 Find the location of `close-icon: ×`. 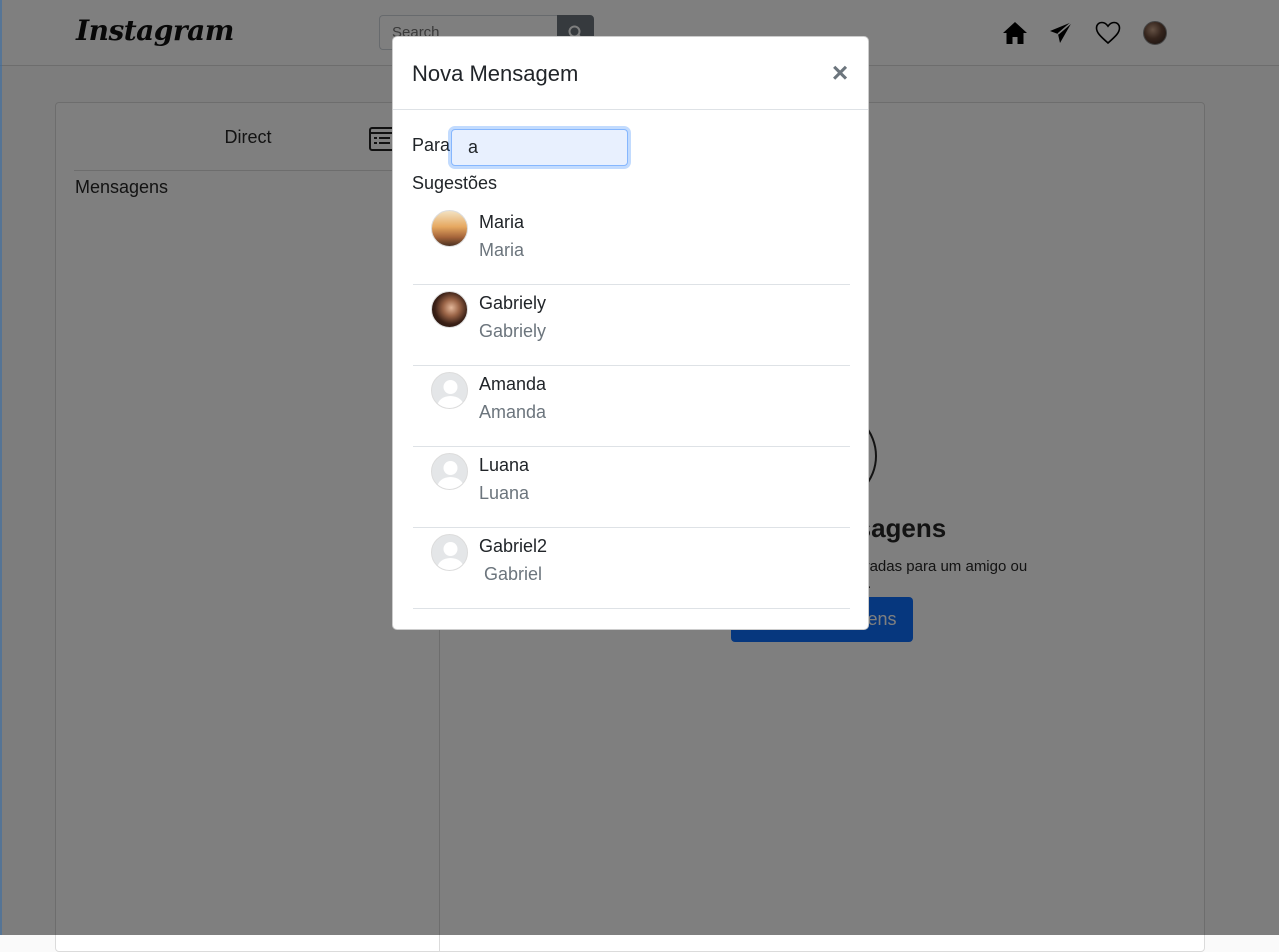

close-icon: × is located at coordinates (840, 73).